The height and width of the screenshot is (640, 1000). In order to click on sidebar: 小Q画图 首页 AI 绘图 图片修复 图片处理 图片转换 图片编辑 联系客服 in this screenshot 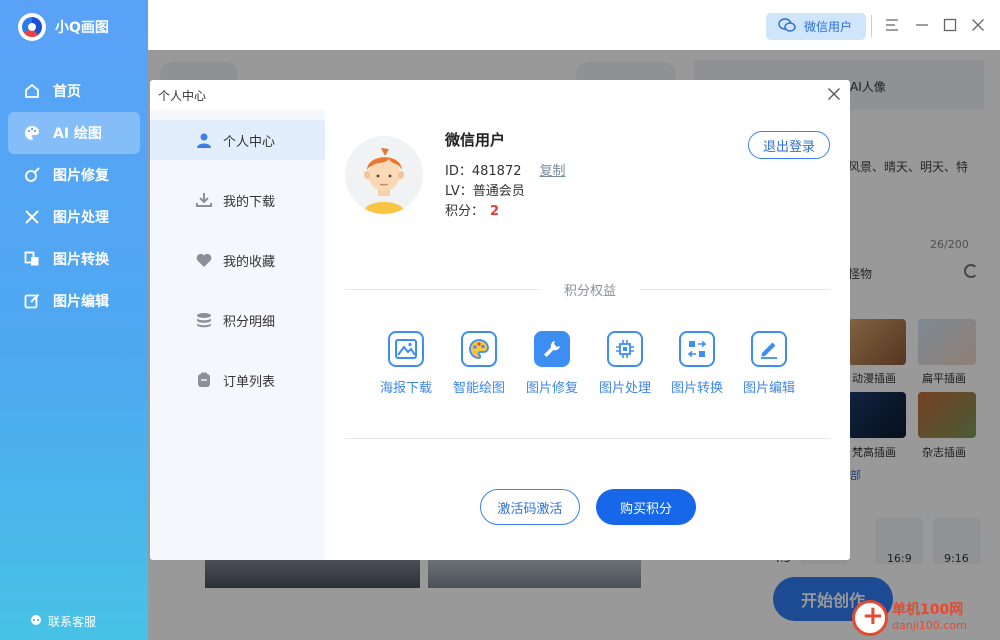, I will do `click(74, 320)`.